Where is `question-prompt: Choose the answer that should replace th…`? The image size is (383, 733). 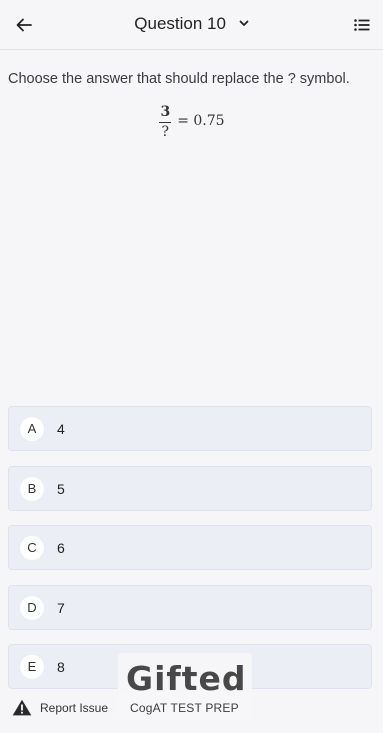
question-prompt: Choose the answer that should replace th… is located at coordinates (179, 79).